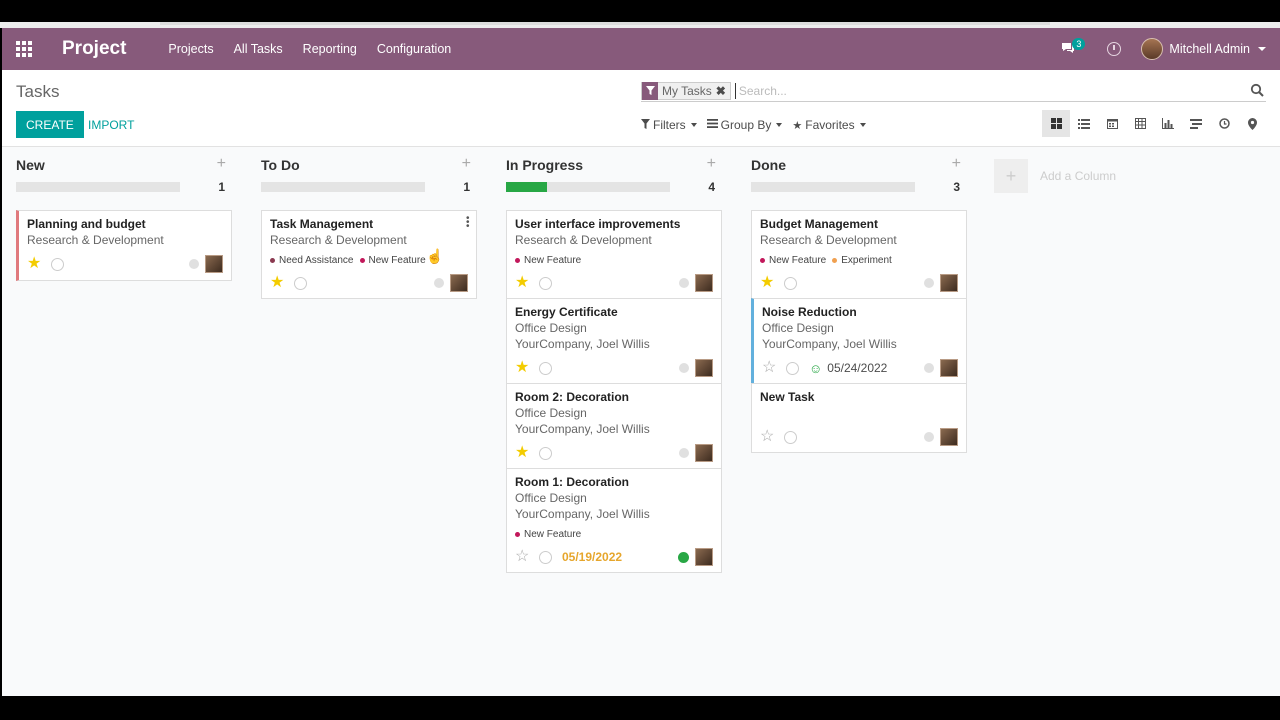  What do you see at coordinates (30, 165) in the screenshot?
I see `column-title: New` at bounding box center [30, 165].